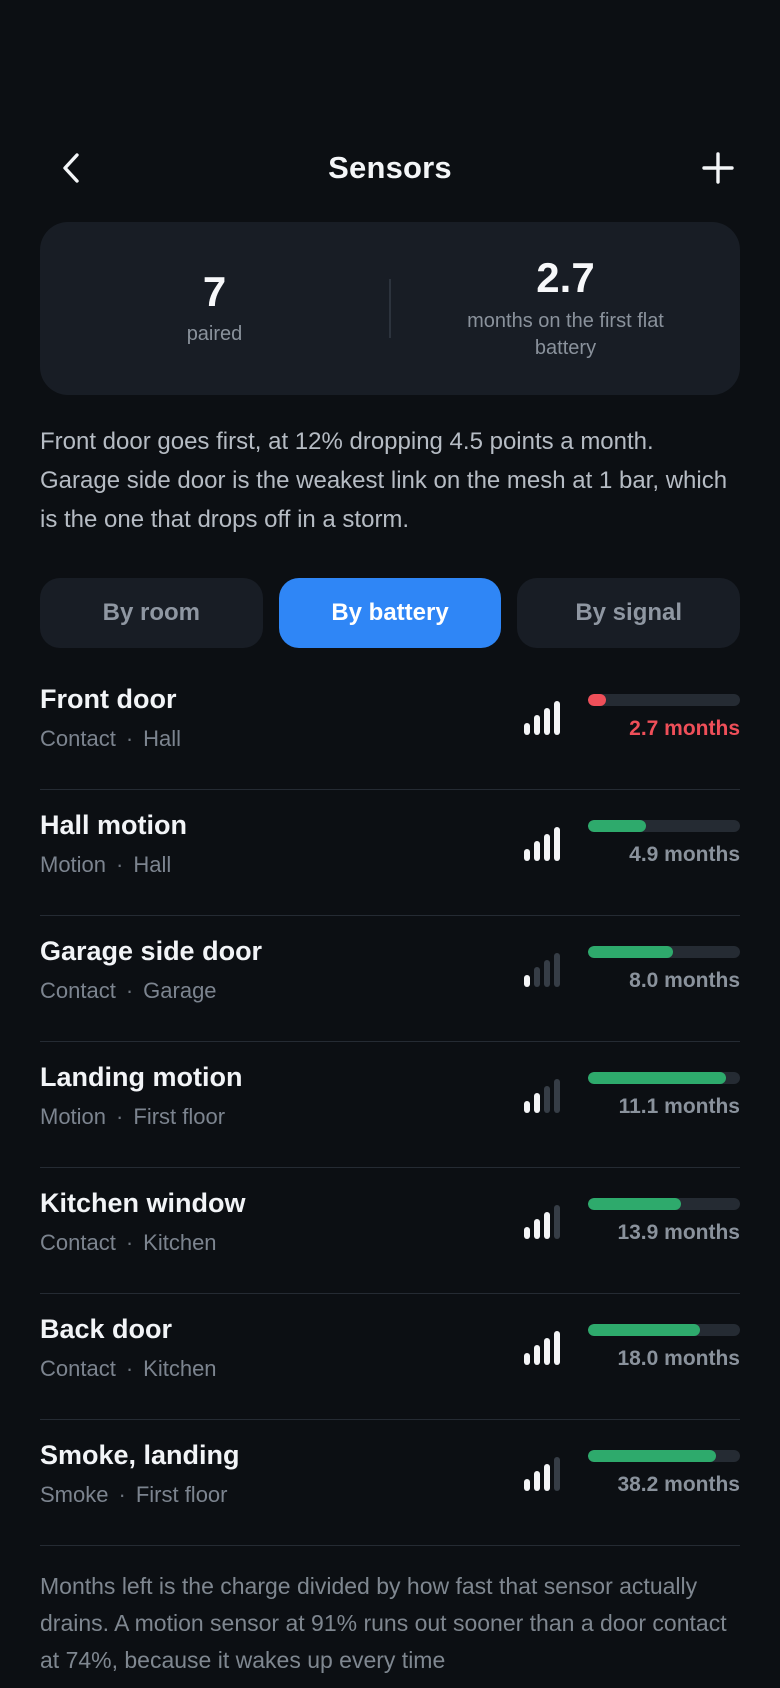 The image size is (780, 1688). I want to click on months-remaining: 4.9 months, so click(684, 854).